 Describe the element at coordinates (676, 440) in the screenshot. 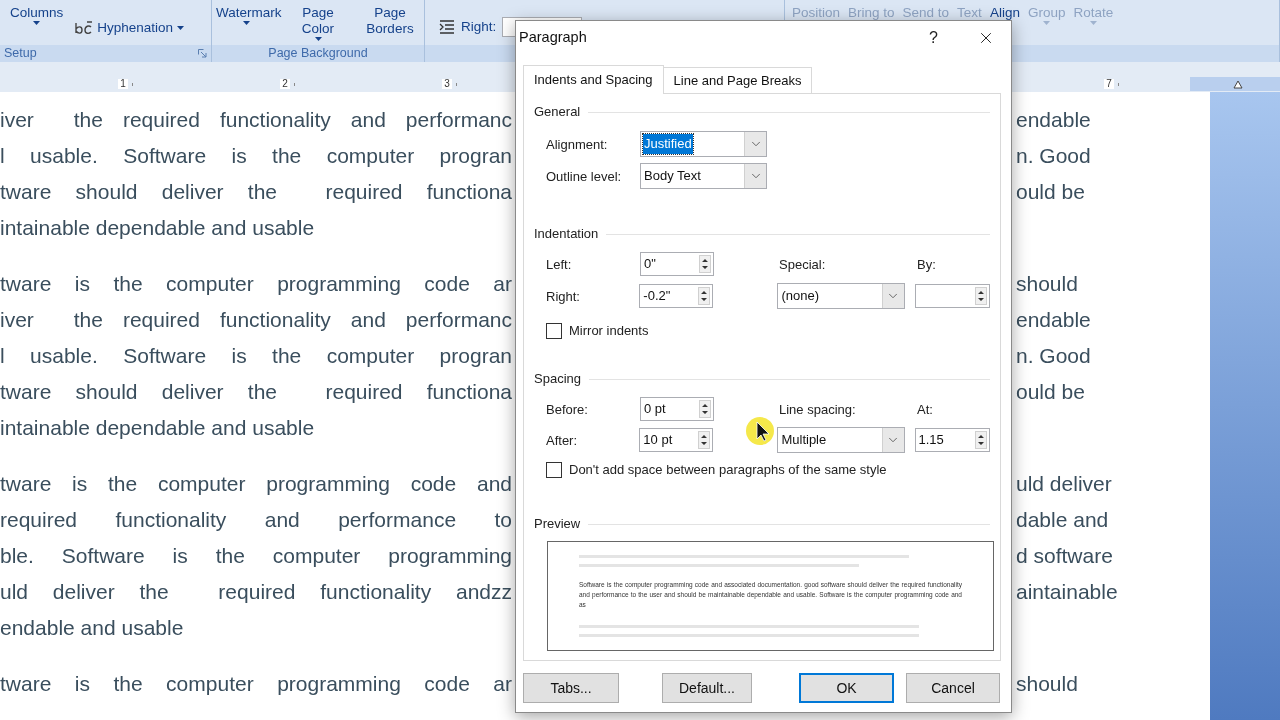

I see `spin-field: 10 pt` at that location.